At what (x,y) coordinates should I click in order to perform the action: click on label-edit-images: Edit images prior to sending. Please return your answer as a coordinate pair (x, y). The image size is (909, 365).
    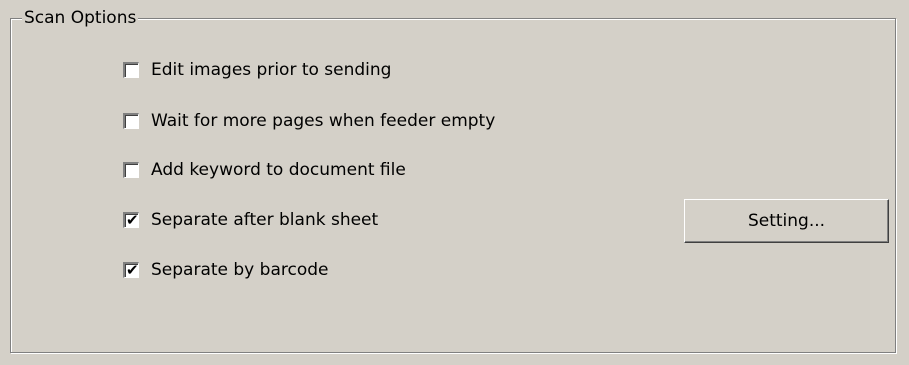
    Looking at the image, I should click on (271, 70).